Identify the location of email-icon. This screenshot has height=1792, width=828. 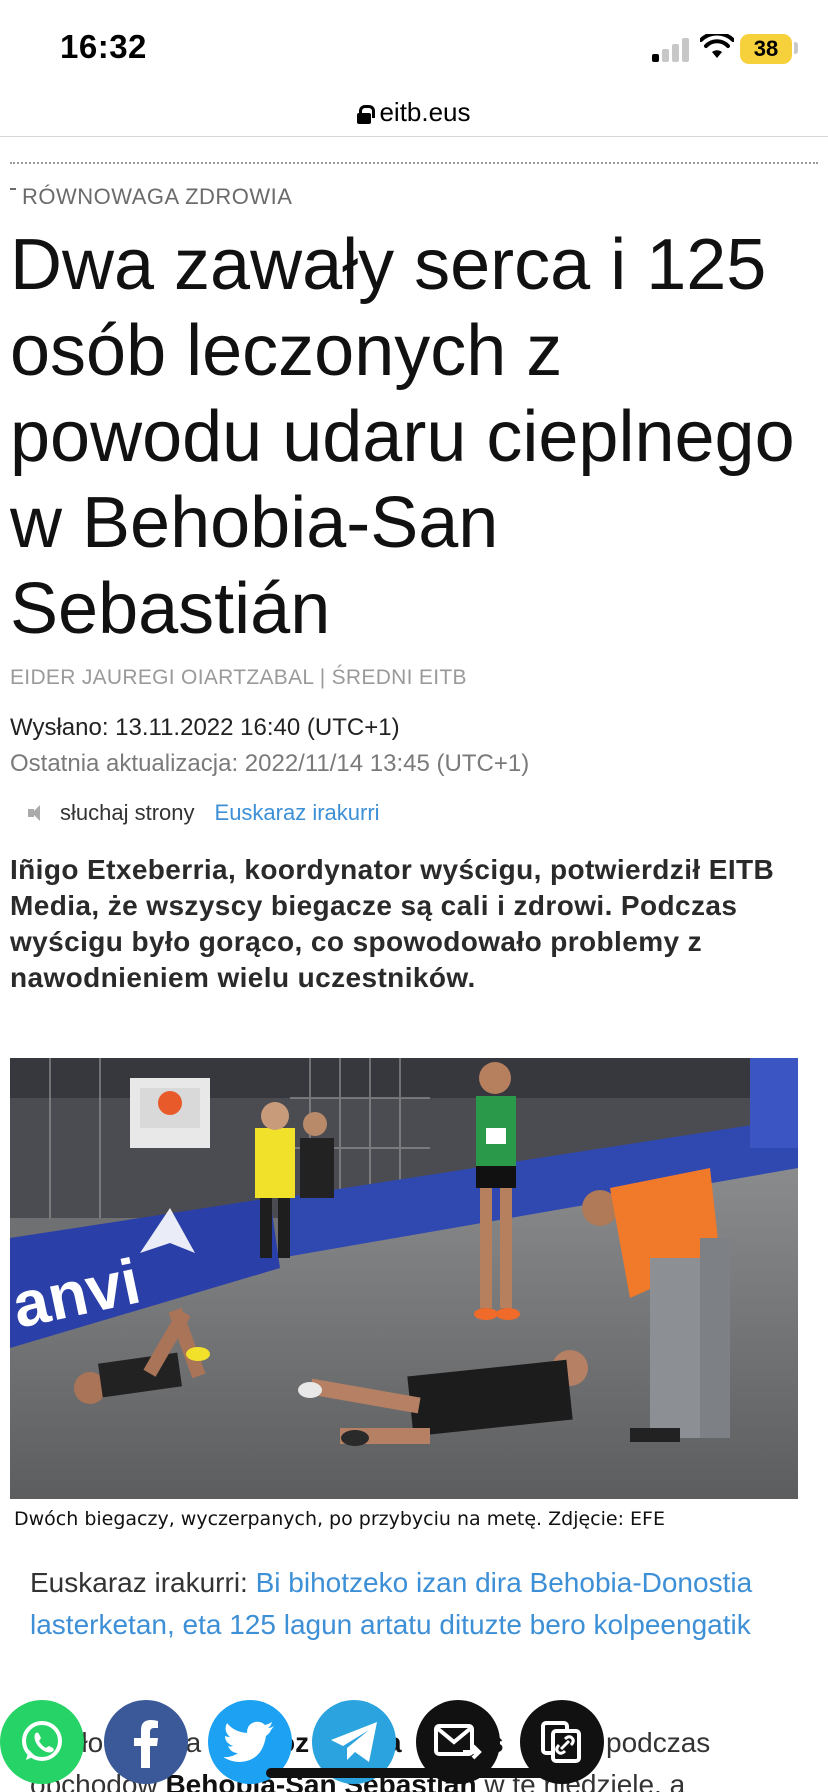
(458, 1742).